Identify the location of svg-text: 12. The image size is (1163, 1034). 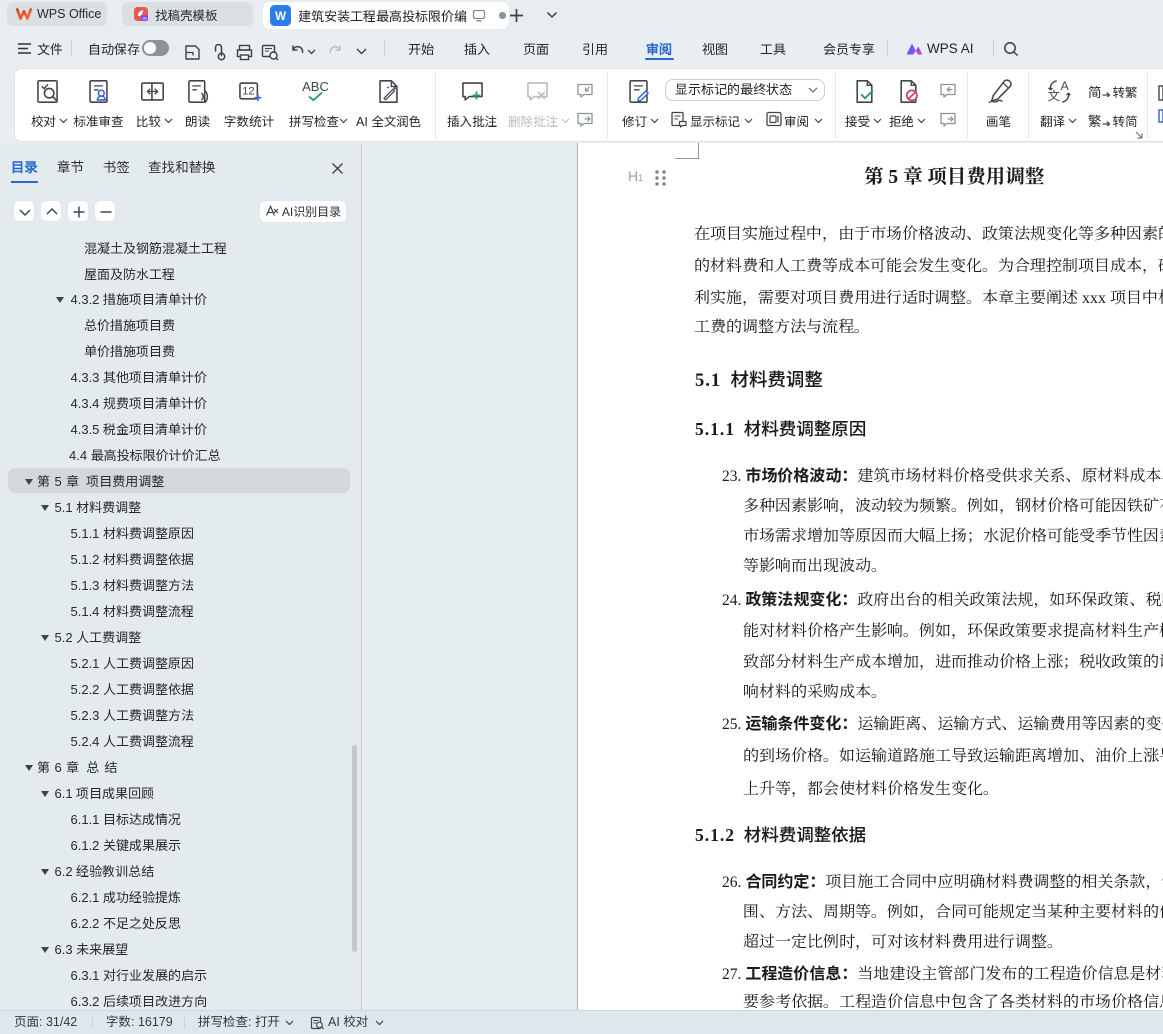
(248, 91).